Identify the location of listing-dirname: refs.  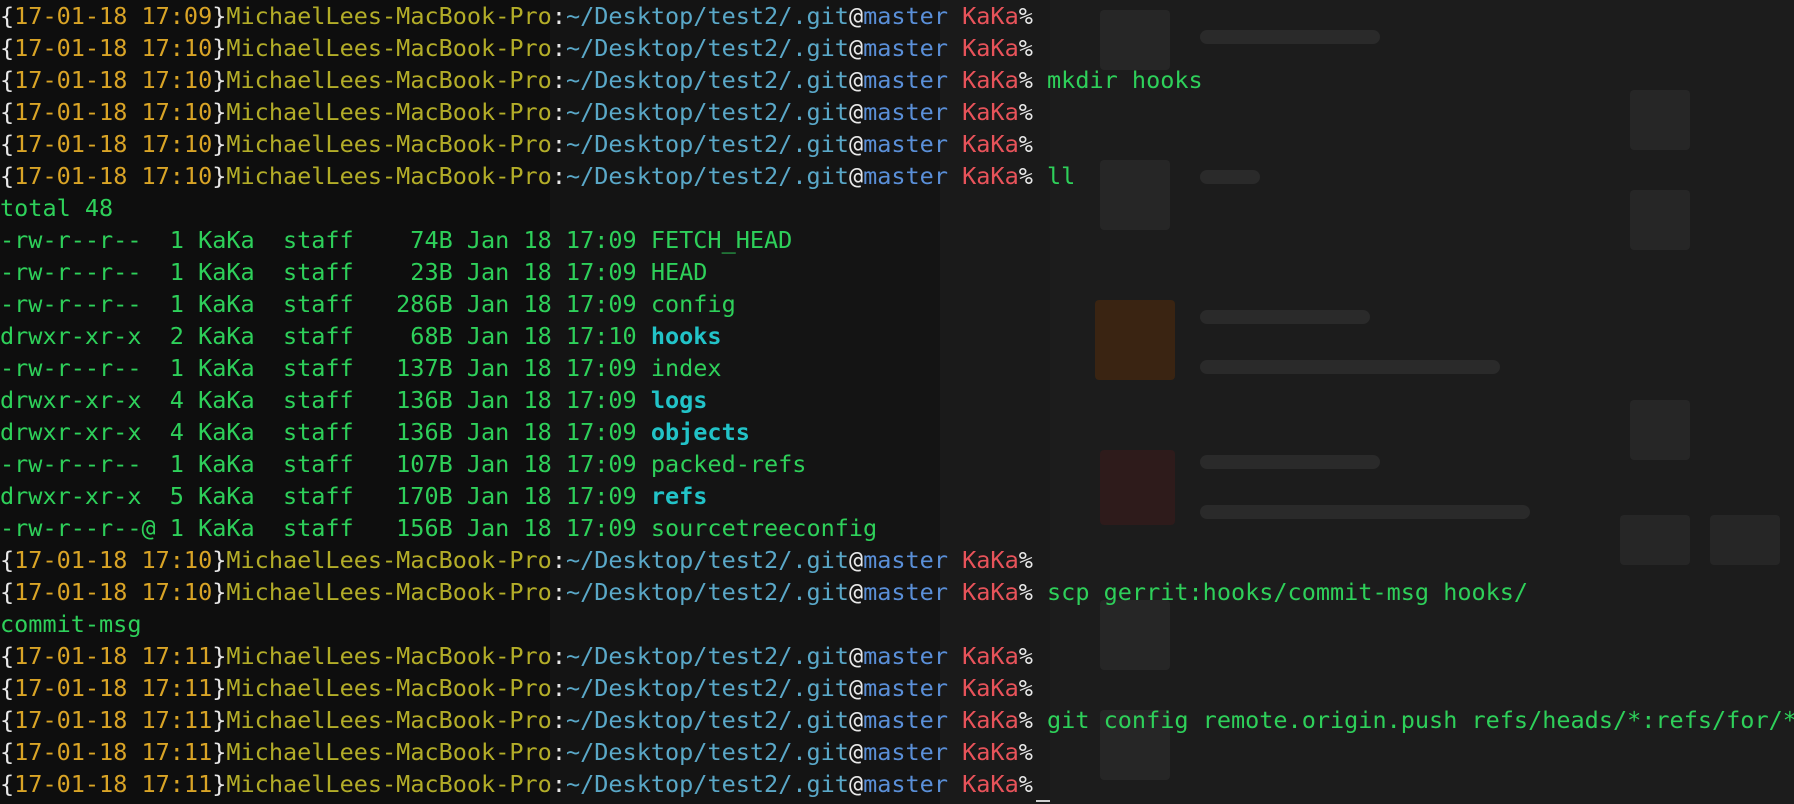
(679, 496).